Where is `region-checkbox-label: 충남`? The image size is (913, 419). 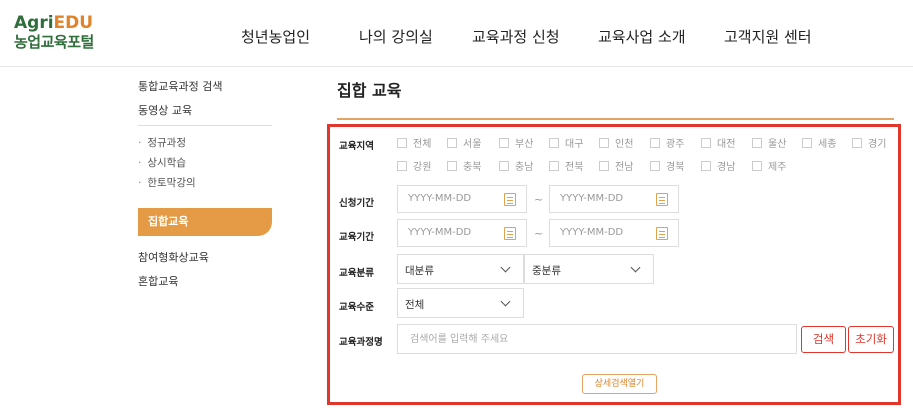
region-checkbox-label: 충남 is located at coordinates (524, 167).